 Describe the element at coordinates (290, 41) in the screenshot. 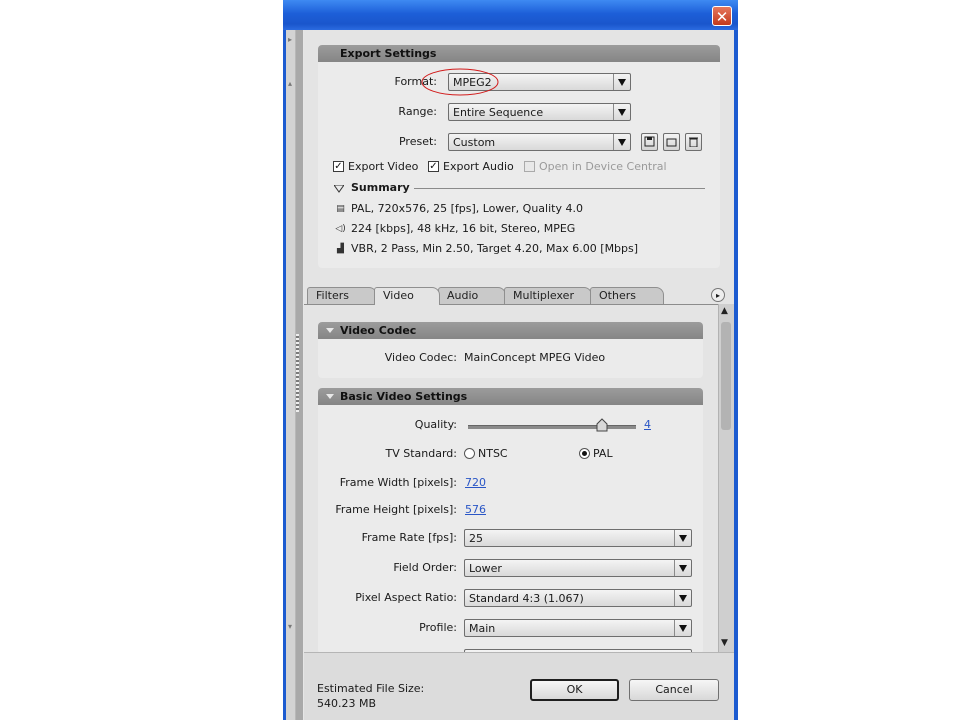

I see `expand-arrow-icon: ▸` at that location.